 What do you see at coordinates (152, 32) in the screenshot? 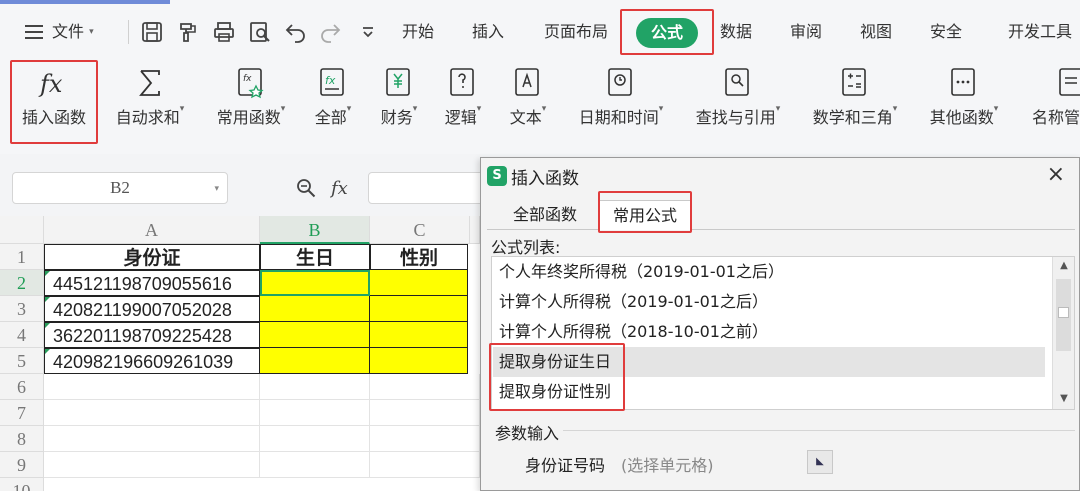
I see `save-icon` at bounding box center [152, 32].